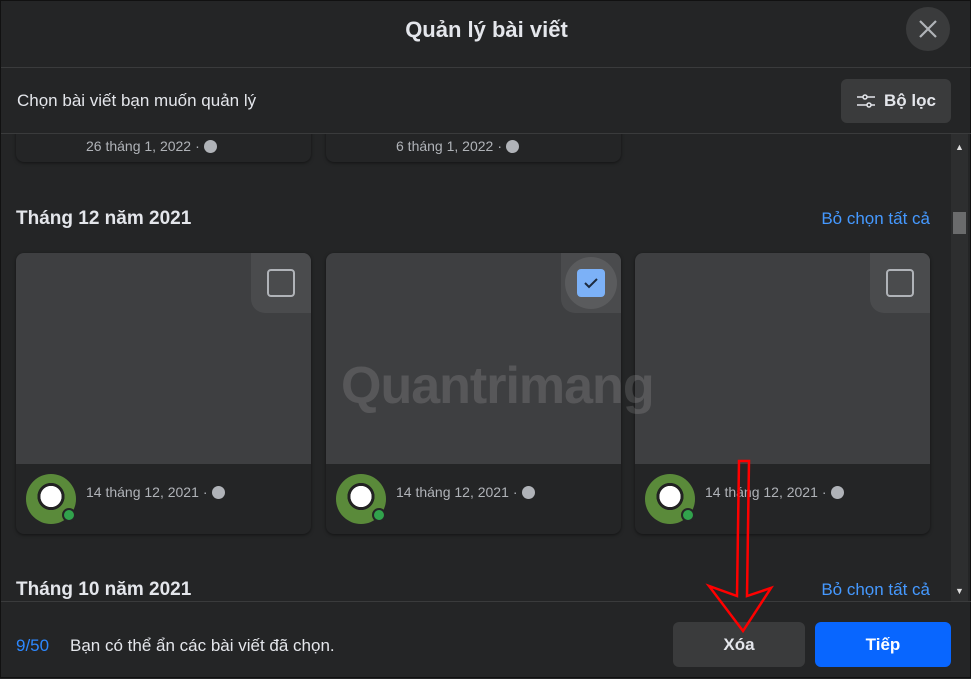 This screenshot has height=679, width=971. I want to click on post-card: 26 tháng 1, 2022 ·, so click(163, 148).